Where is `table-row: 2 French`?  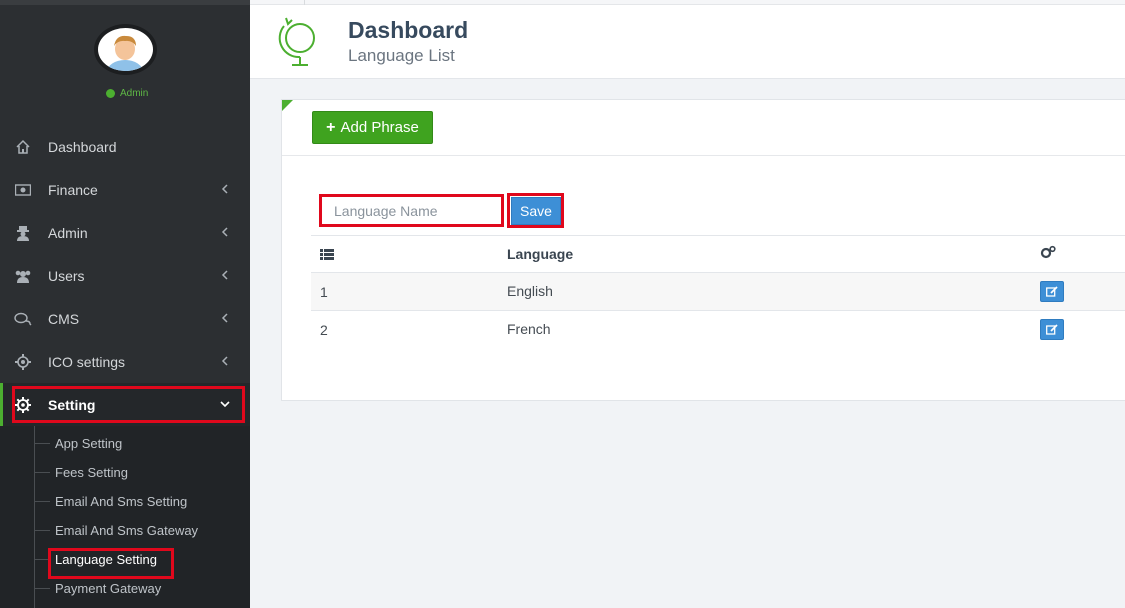
table-row: 2 French is located at coordinates (718, 329).